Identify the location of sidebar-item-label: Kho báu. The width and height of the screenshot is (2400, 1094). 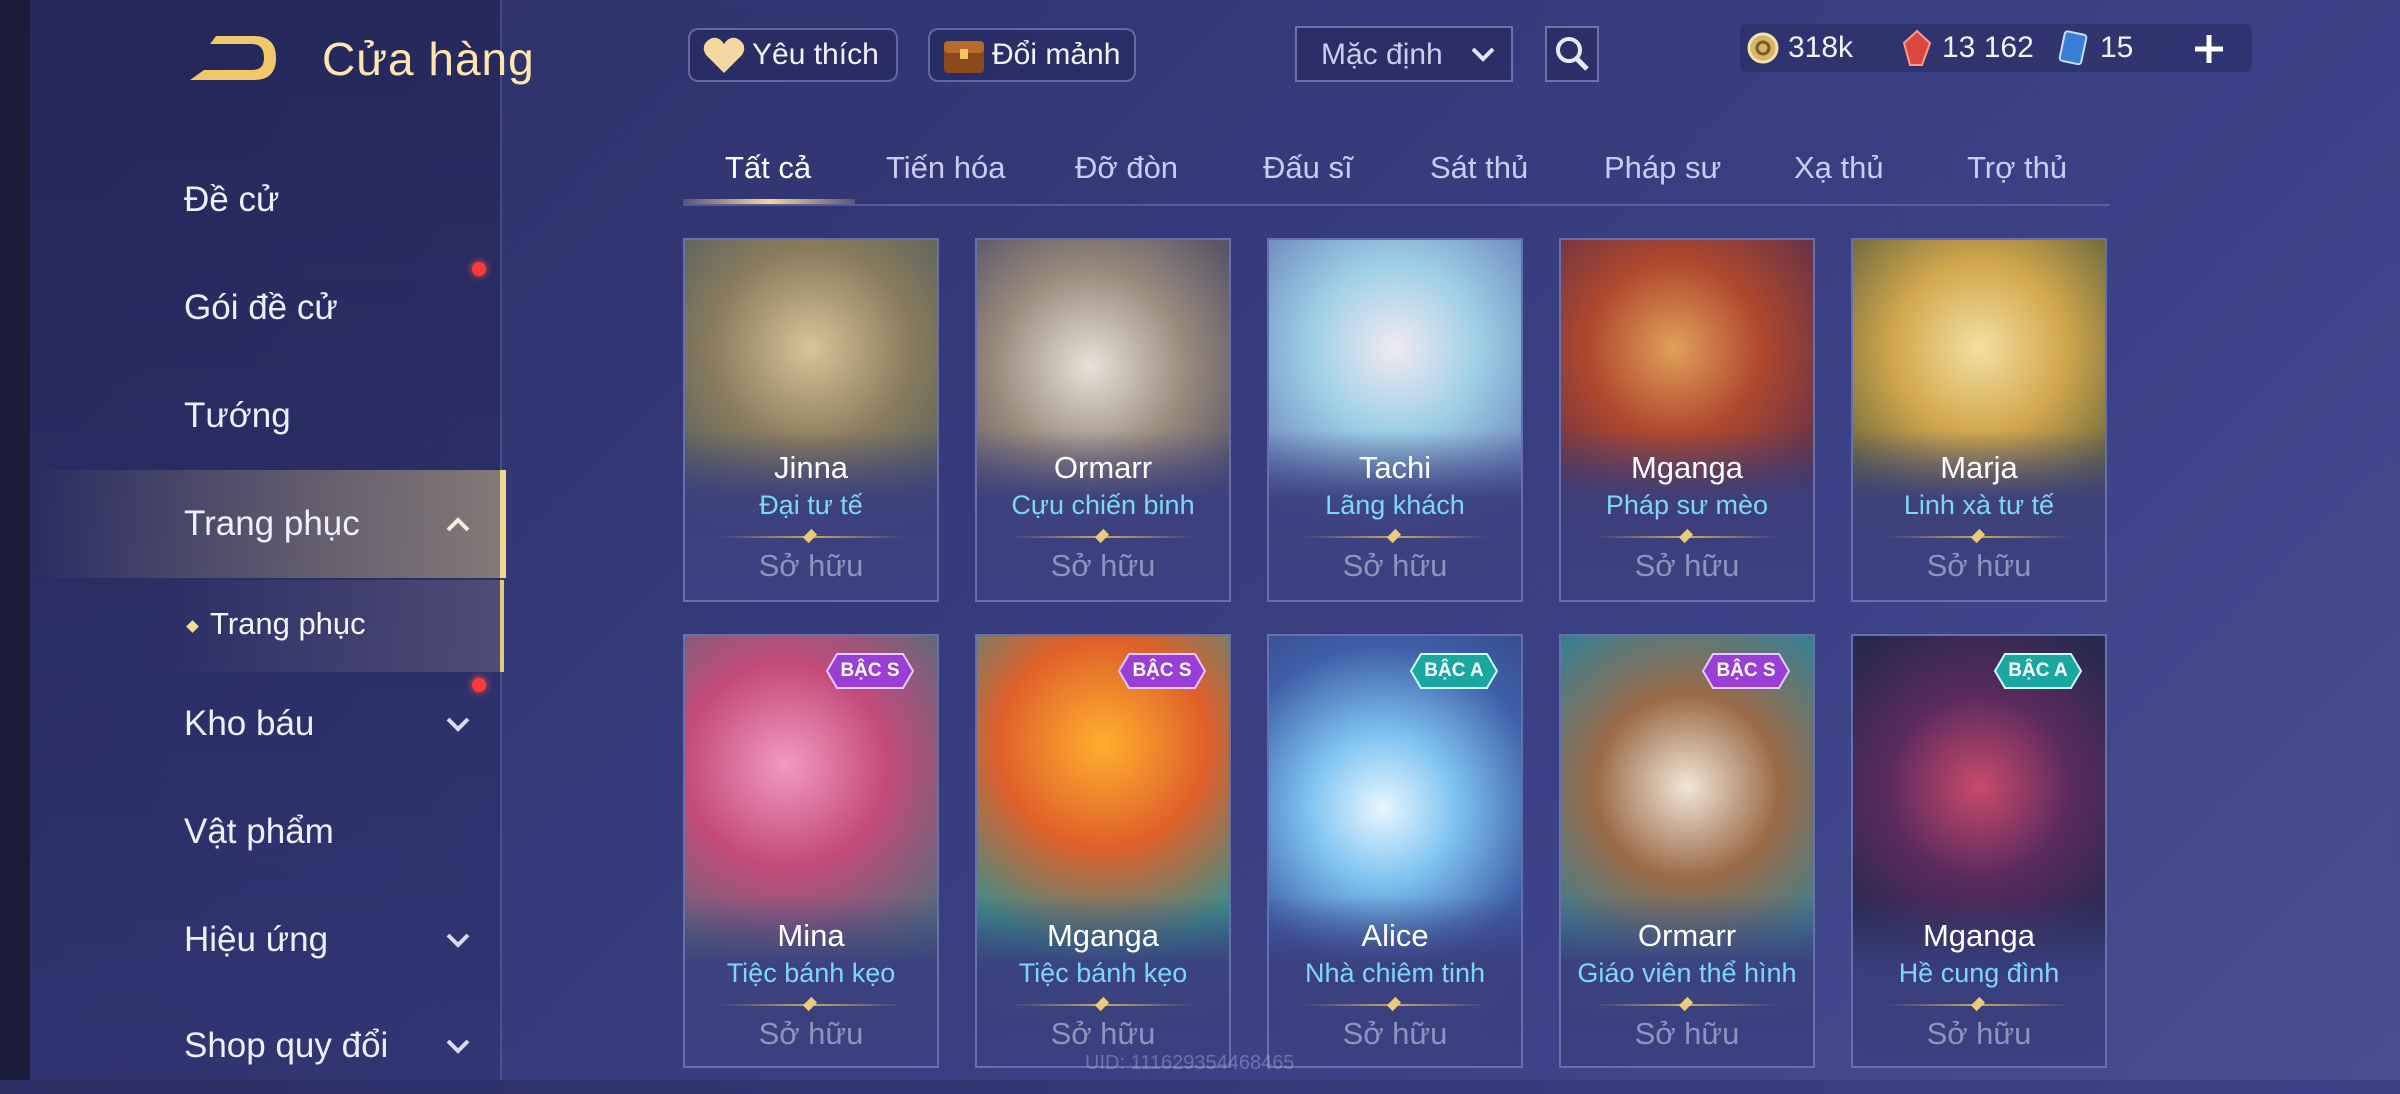
(249, 723).